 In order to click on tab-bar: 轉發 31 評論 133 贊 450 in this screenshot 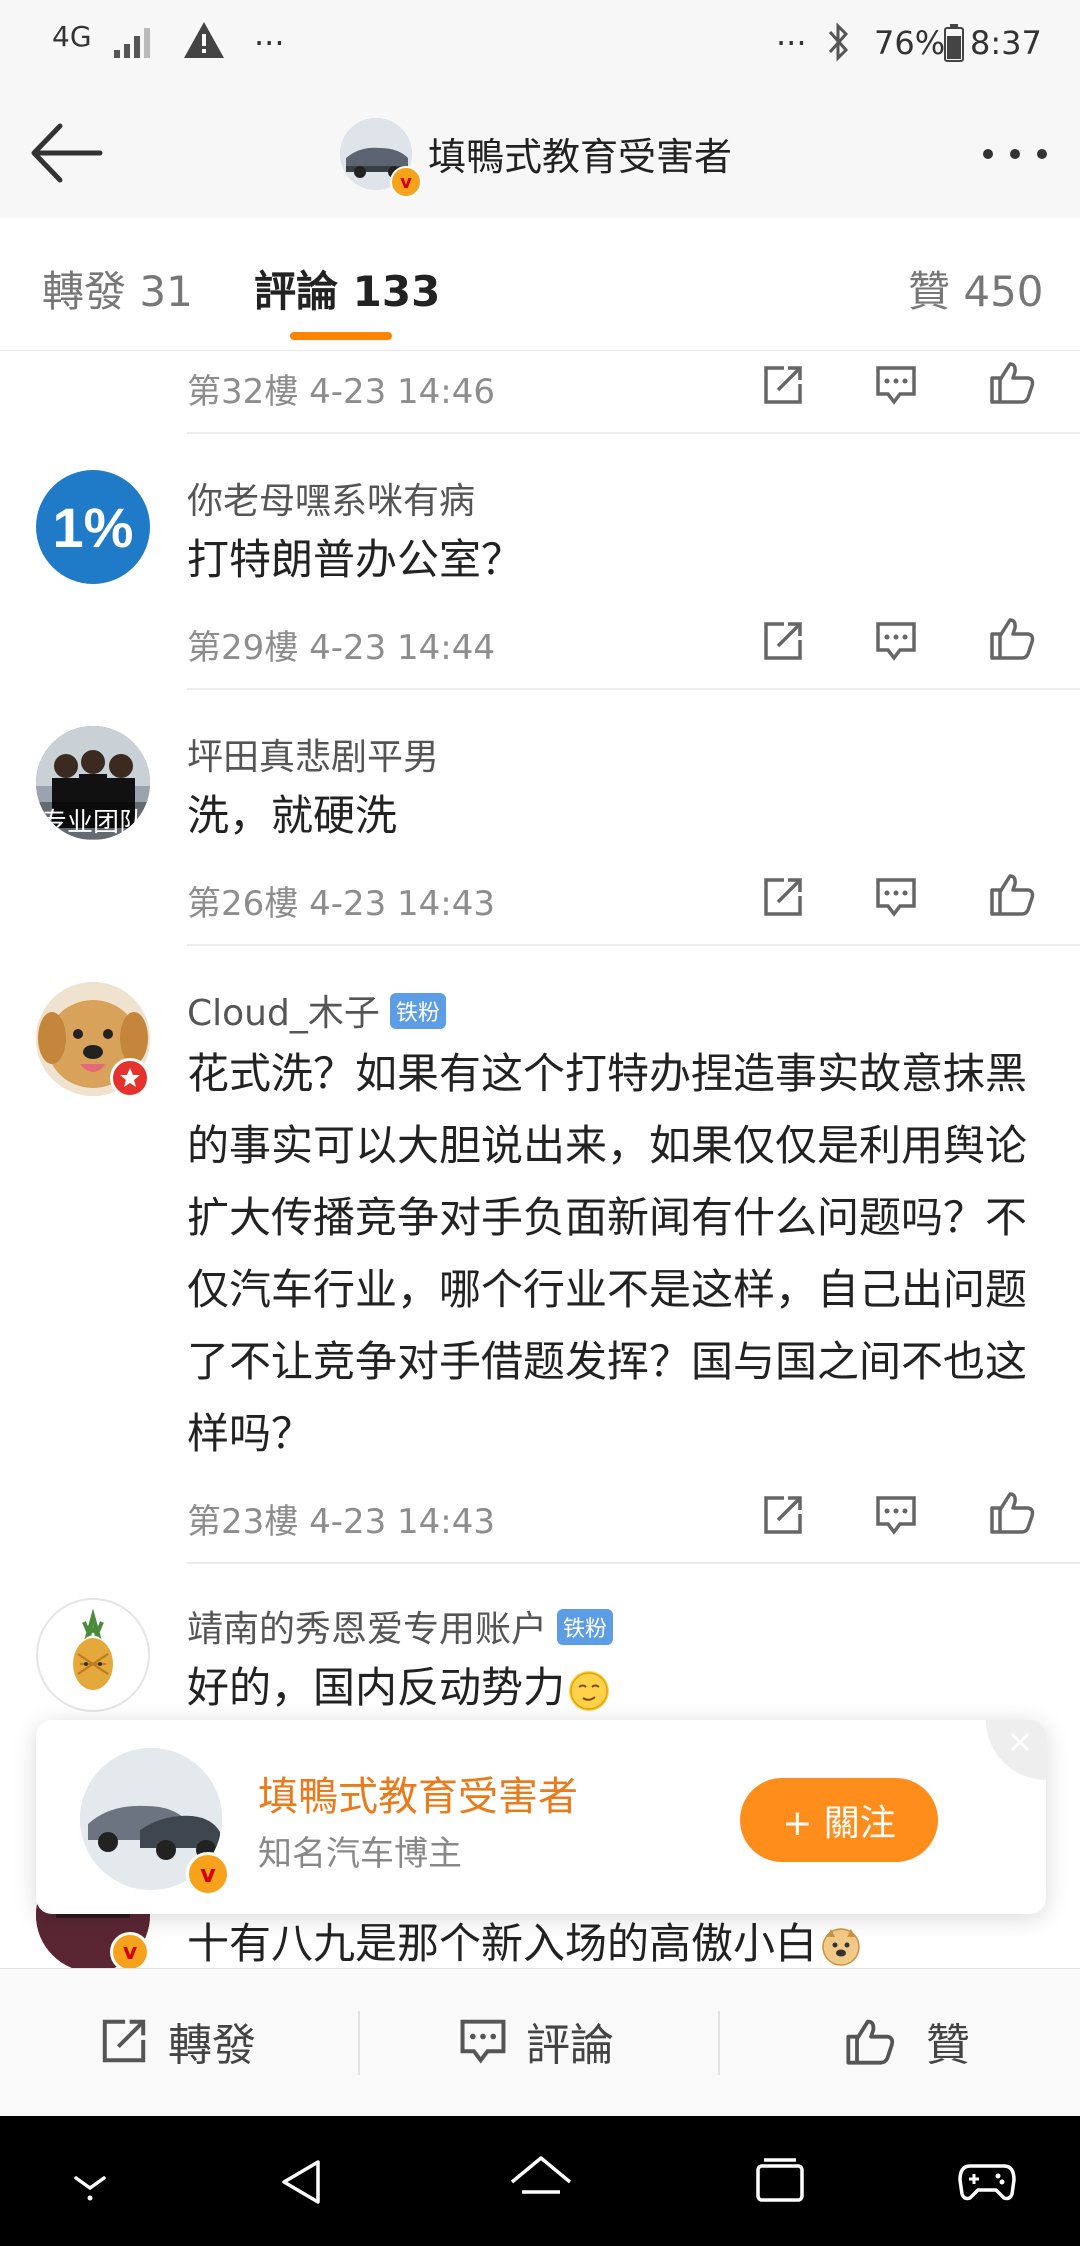, I will do `click(540, 284)`.